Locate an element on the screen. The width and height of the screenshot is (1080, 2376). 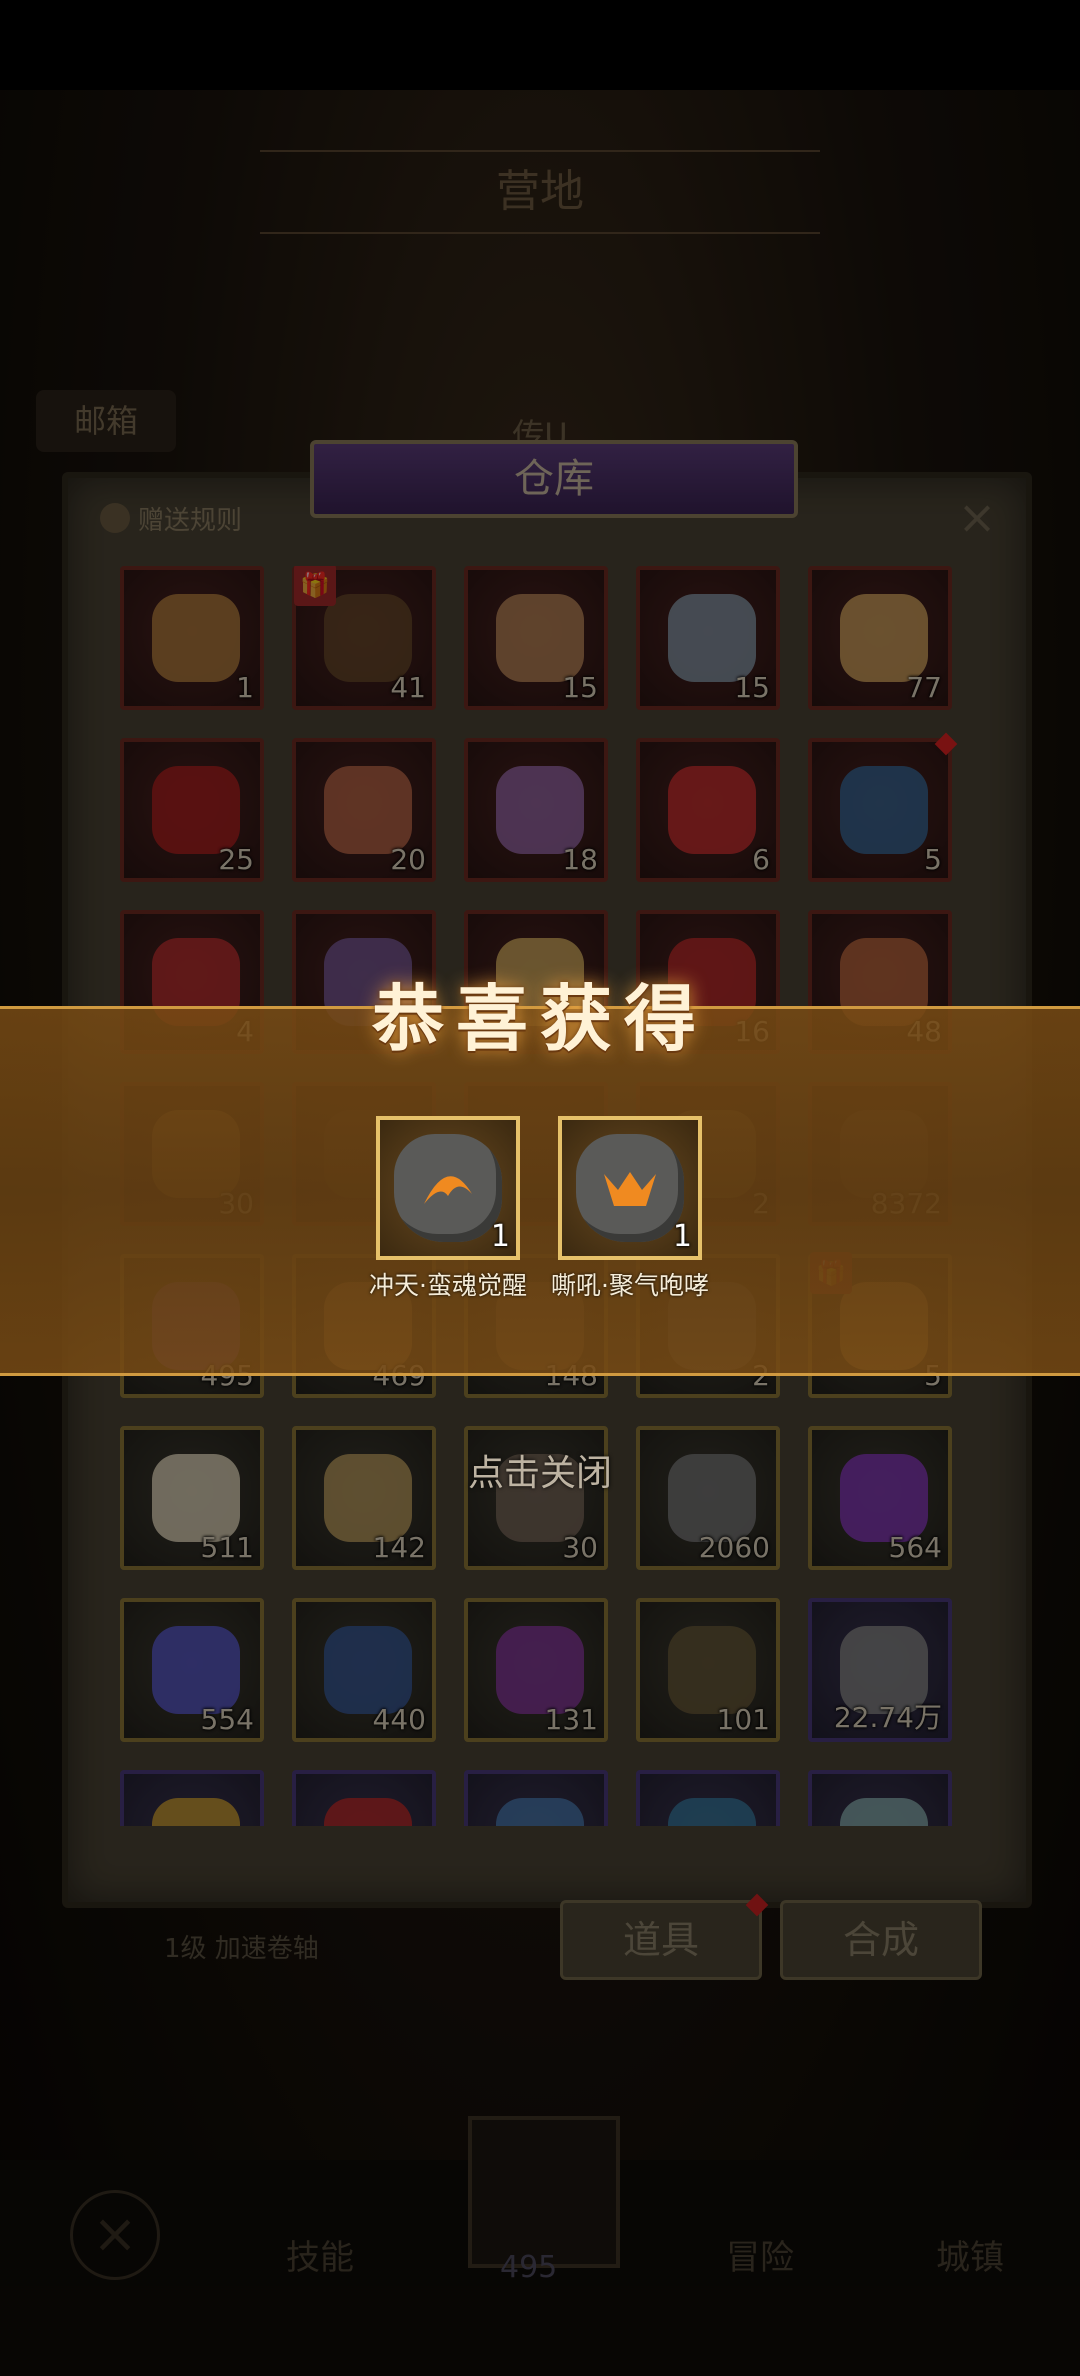
reward-item-1: 1 is located at coordinates (448, 1188).